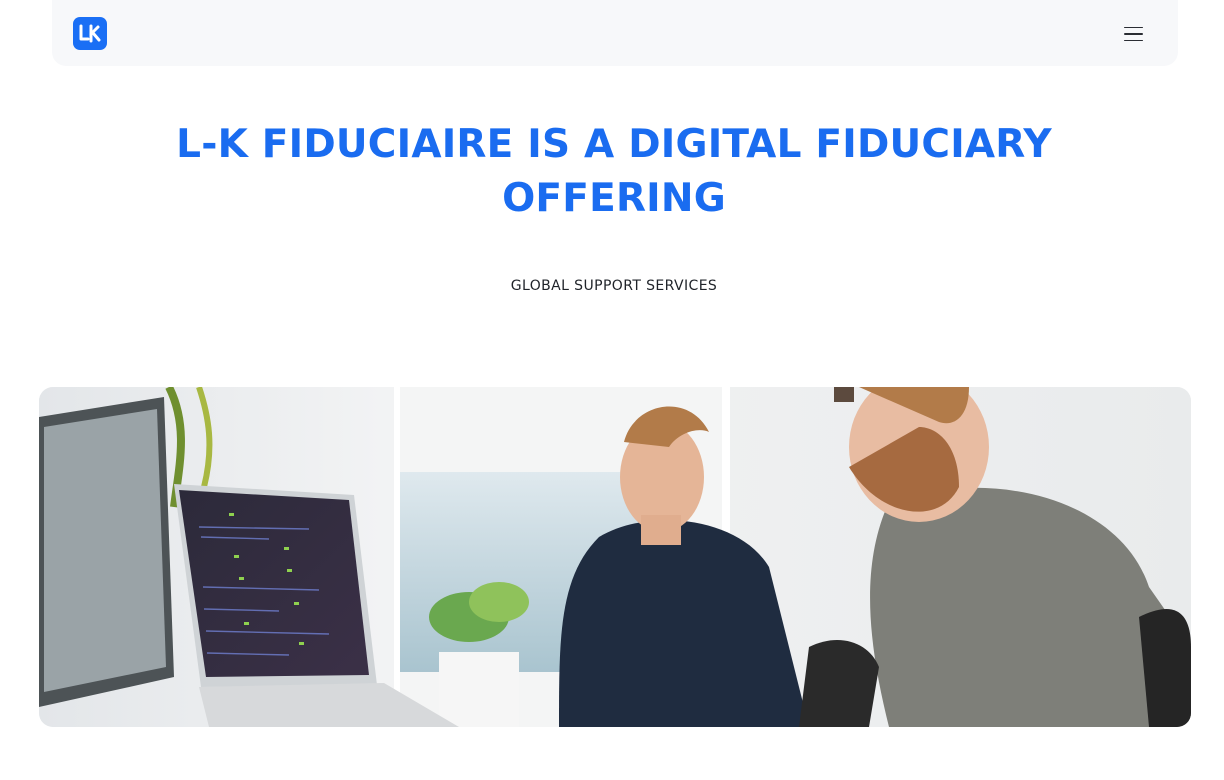 This screenshot has width=1224, height=780. I want to click on hamburger-menu-icon, so click(1133, 34).